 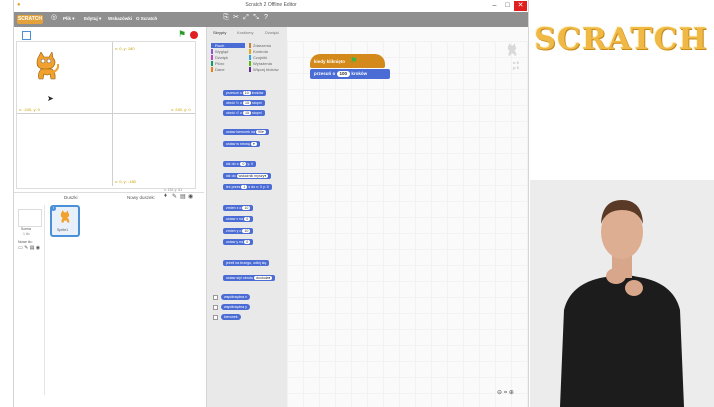 What do you see at coordinates (46, 69) in the screenshot?
I see `cat-sprite` at bounding box center [46, 69].